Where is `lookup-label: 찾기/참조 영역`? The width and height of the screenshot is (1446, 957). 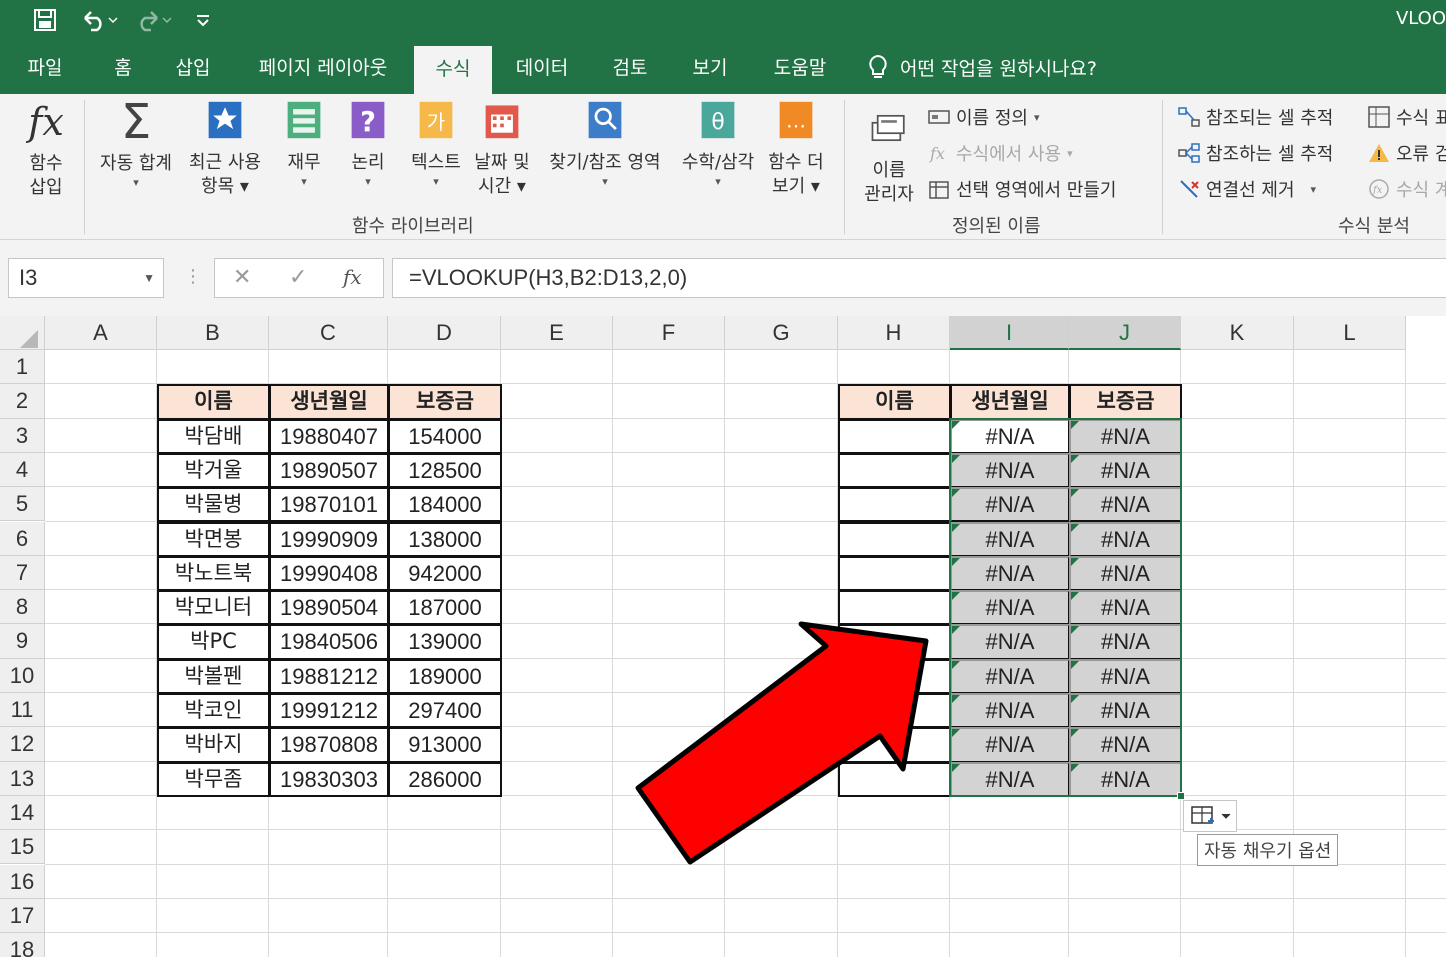 lookup-label: 찾기/참조 영역 is located at coordinates (605, 162).